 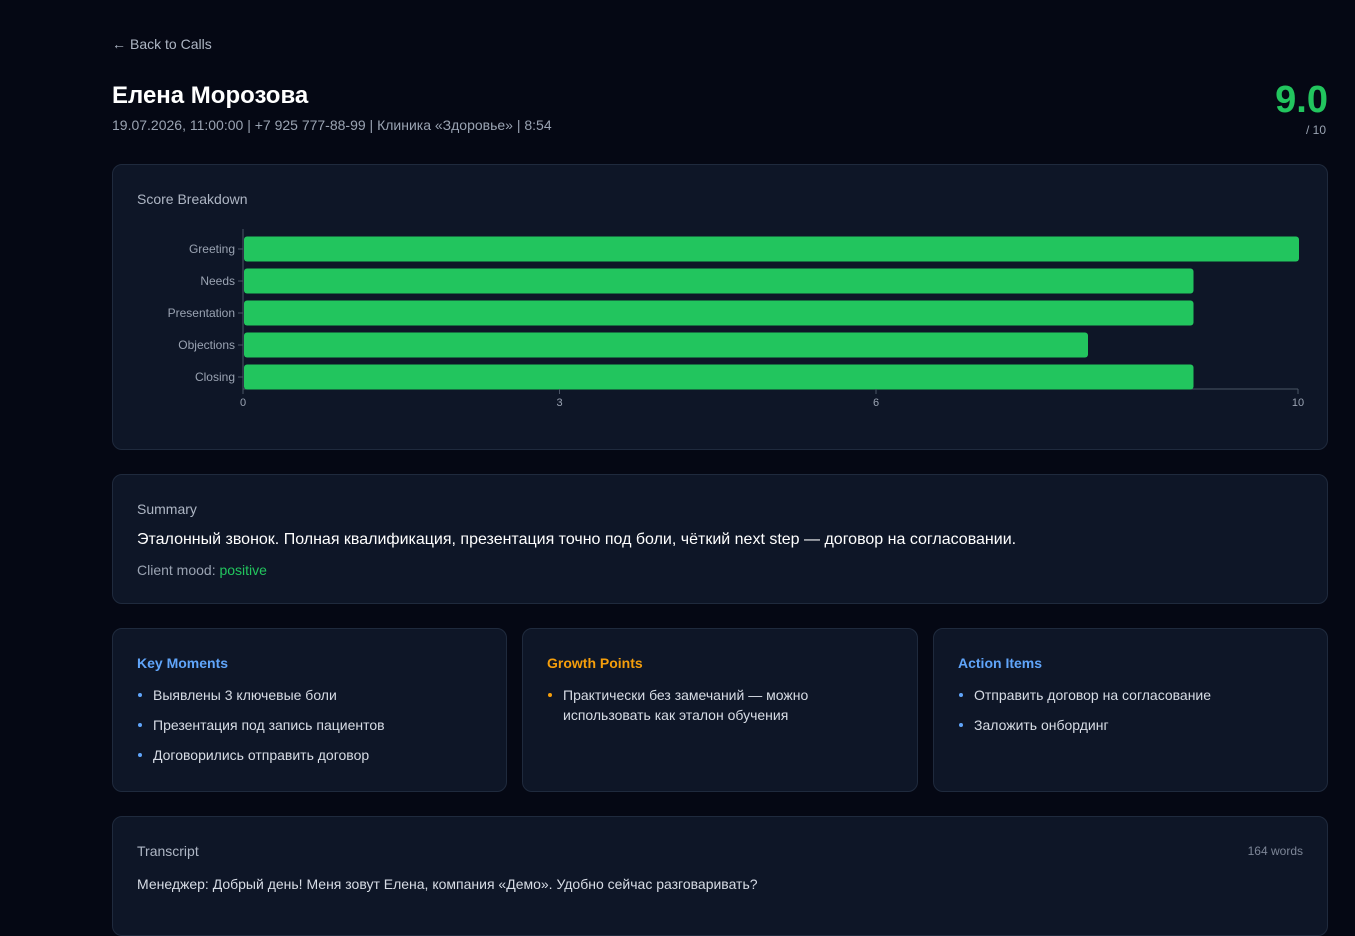 I want to click on list-item-text: Договорились отправить договор, so click(x=261, y=755).